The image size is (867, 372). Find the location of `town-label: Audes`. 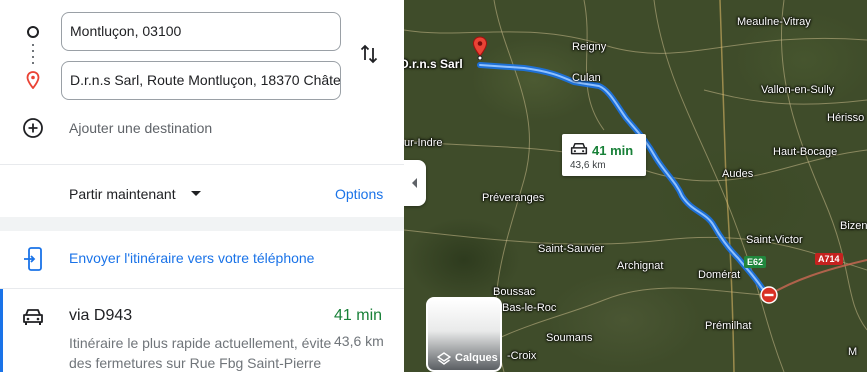

town-label: Audes is located at coordinates (738, 174).